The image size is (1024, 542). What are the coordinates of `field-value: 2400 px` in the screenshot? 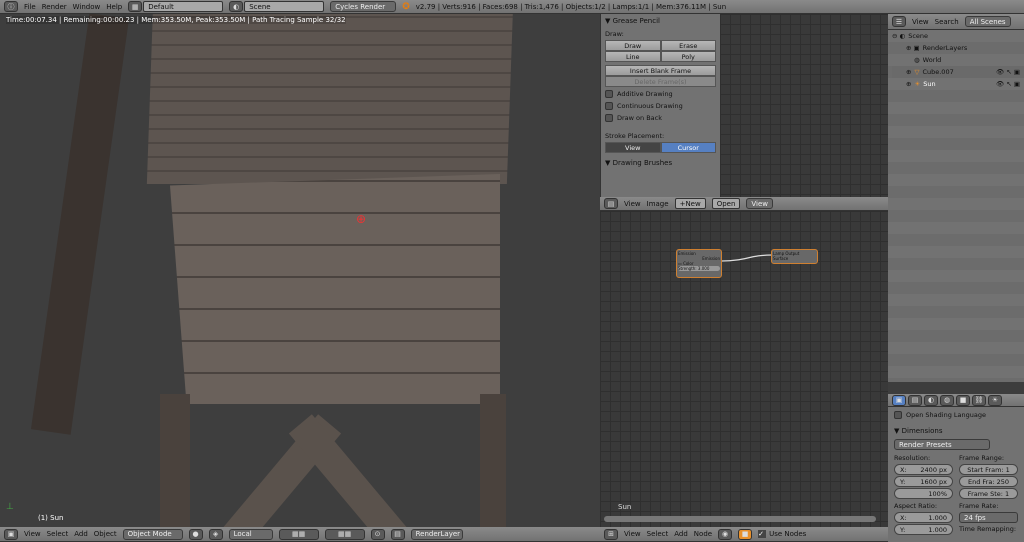 It's located at (933, 469).